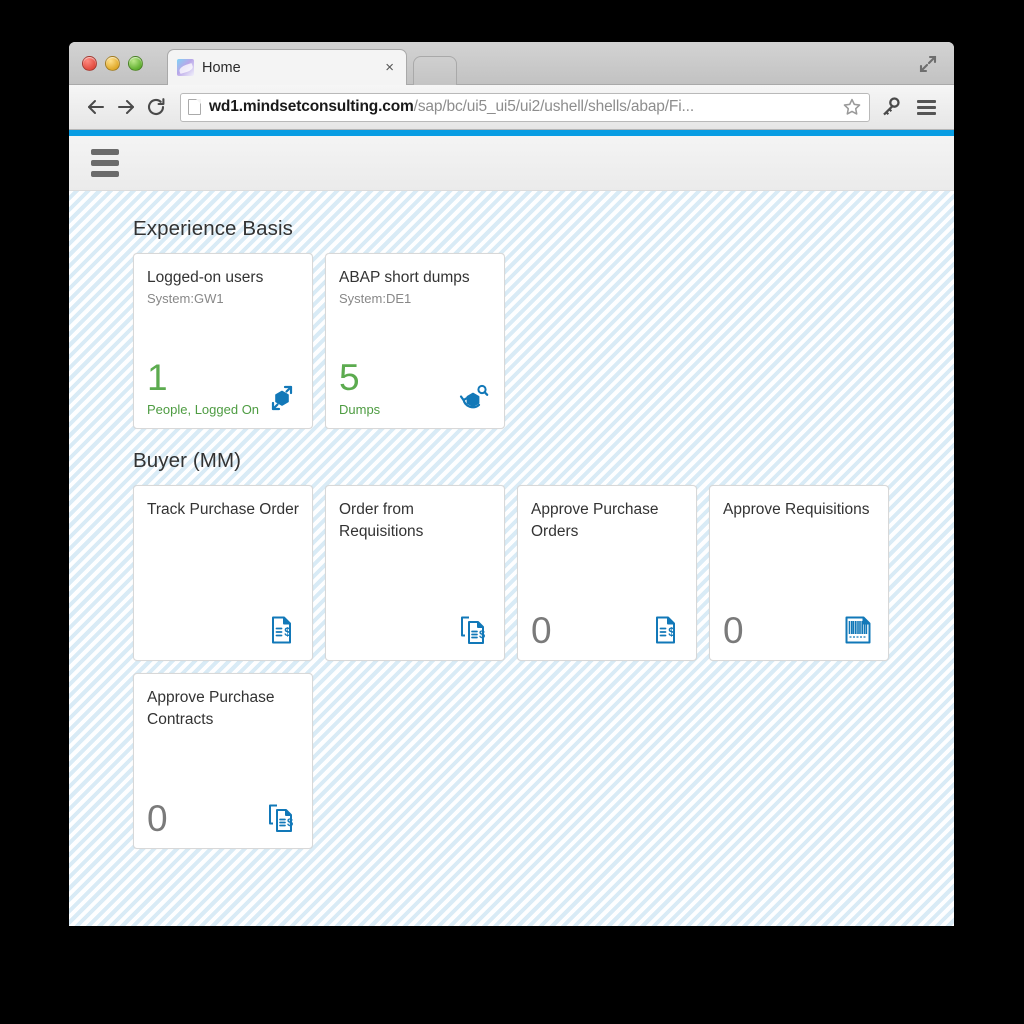 The image size is (1024, 1024). I want to click on tile-approve-purchase-orders: Approve Purchase Orders 0 $, so click(607, 573).